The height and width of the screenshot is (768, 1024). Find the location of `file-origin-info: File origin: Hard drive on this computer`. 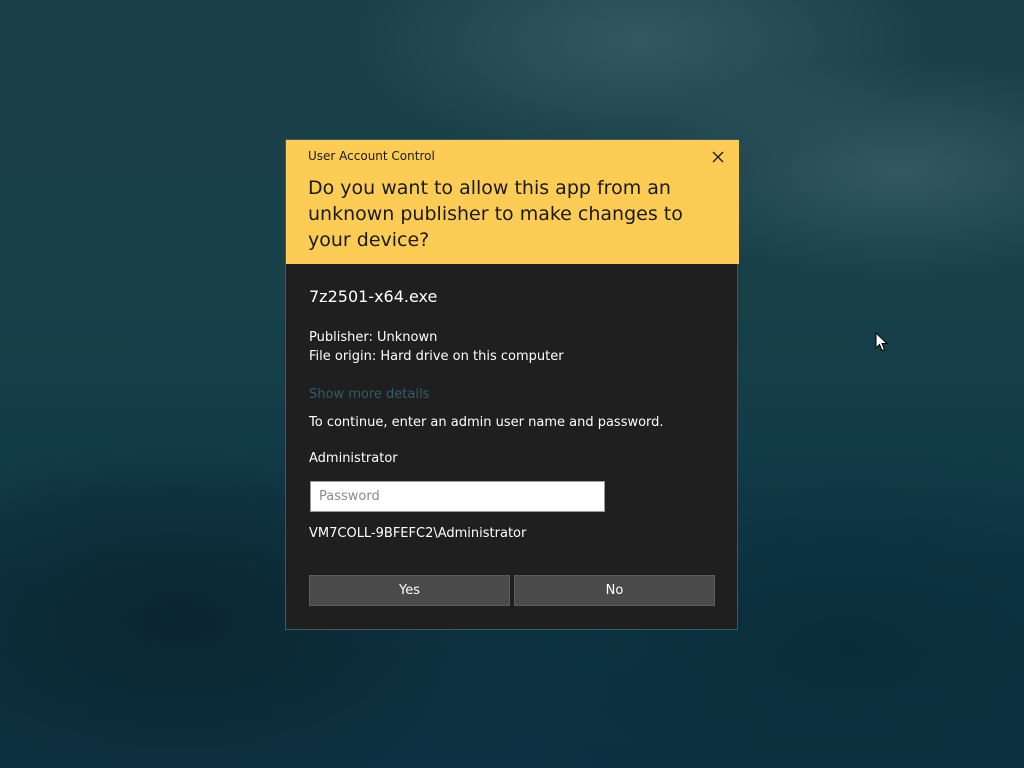

file-origin-info: File origin: Hard drive on this computer is located at coordinates (436, 356).